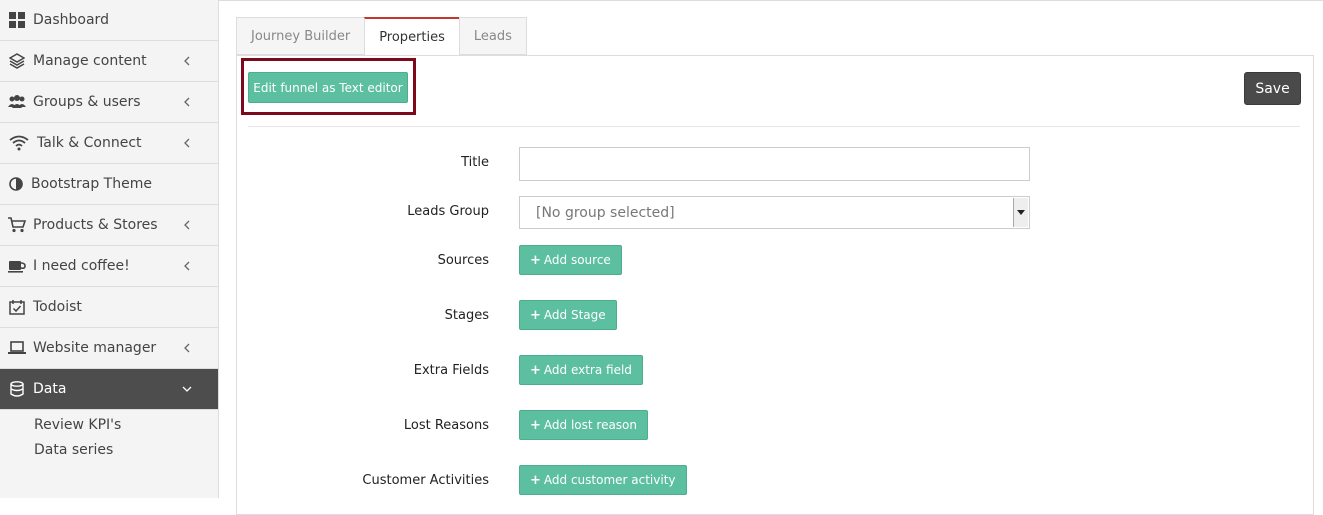  Describe the element at coordinates (17, 102) in the screenshot. I see `users-icon` at that location.